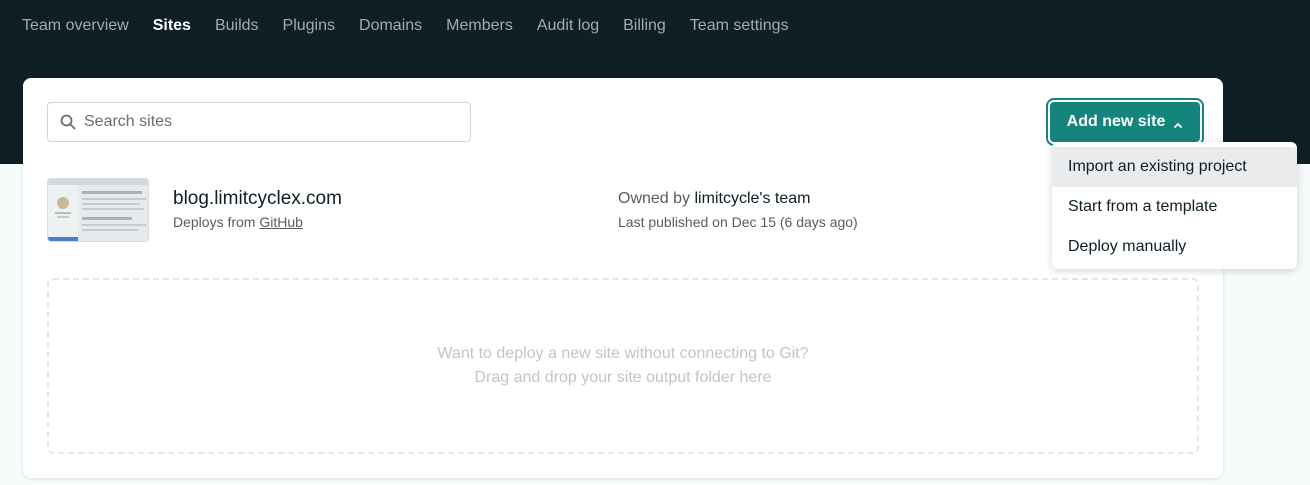 The height and width of the screenshot is (485, 1310). Describe the element at coordinates (1116, 121) in the screenshot. I see `add-new-site-label: Add new site` at that location.